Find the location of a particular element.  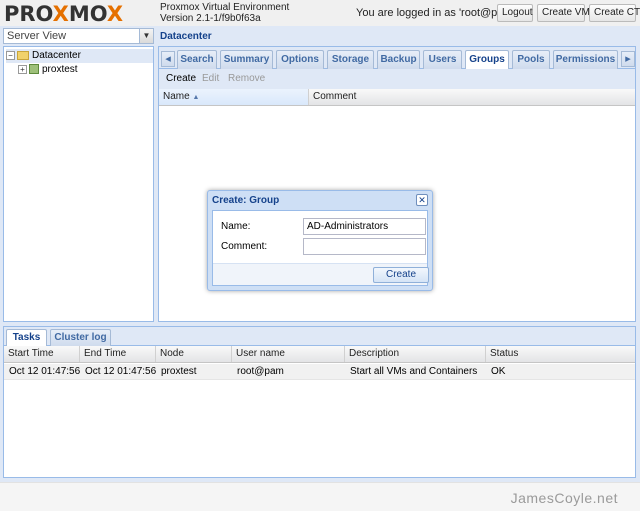

watermark: JamesCoyle.net is located at coordinates (564, 498).